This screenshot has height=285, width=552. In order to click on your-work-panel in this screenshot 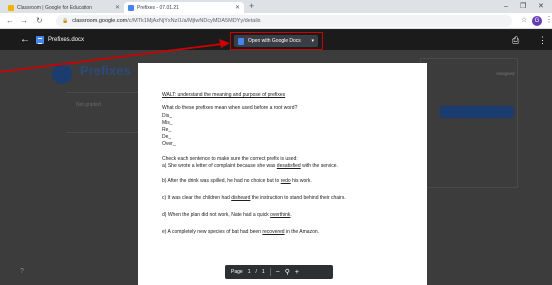, I will do `click(469, 123)`.